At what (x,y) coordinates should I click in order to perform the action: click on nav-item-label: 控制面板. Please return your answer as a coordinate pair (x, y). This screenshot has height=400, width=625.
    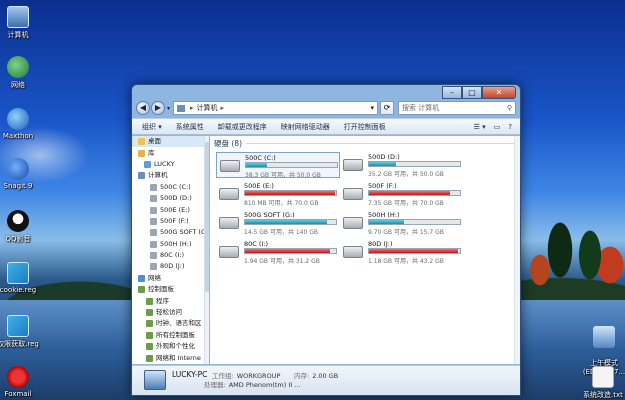
    Looking at the image, I should click on (161, 289).